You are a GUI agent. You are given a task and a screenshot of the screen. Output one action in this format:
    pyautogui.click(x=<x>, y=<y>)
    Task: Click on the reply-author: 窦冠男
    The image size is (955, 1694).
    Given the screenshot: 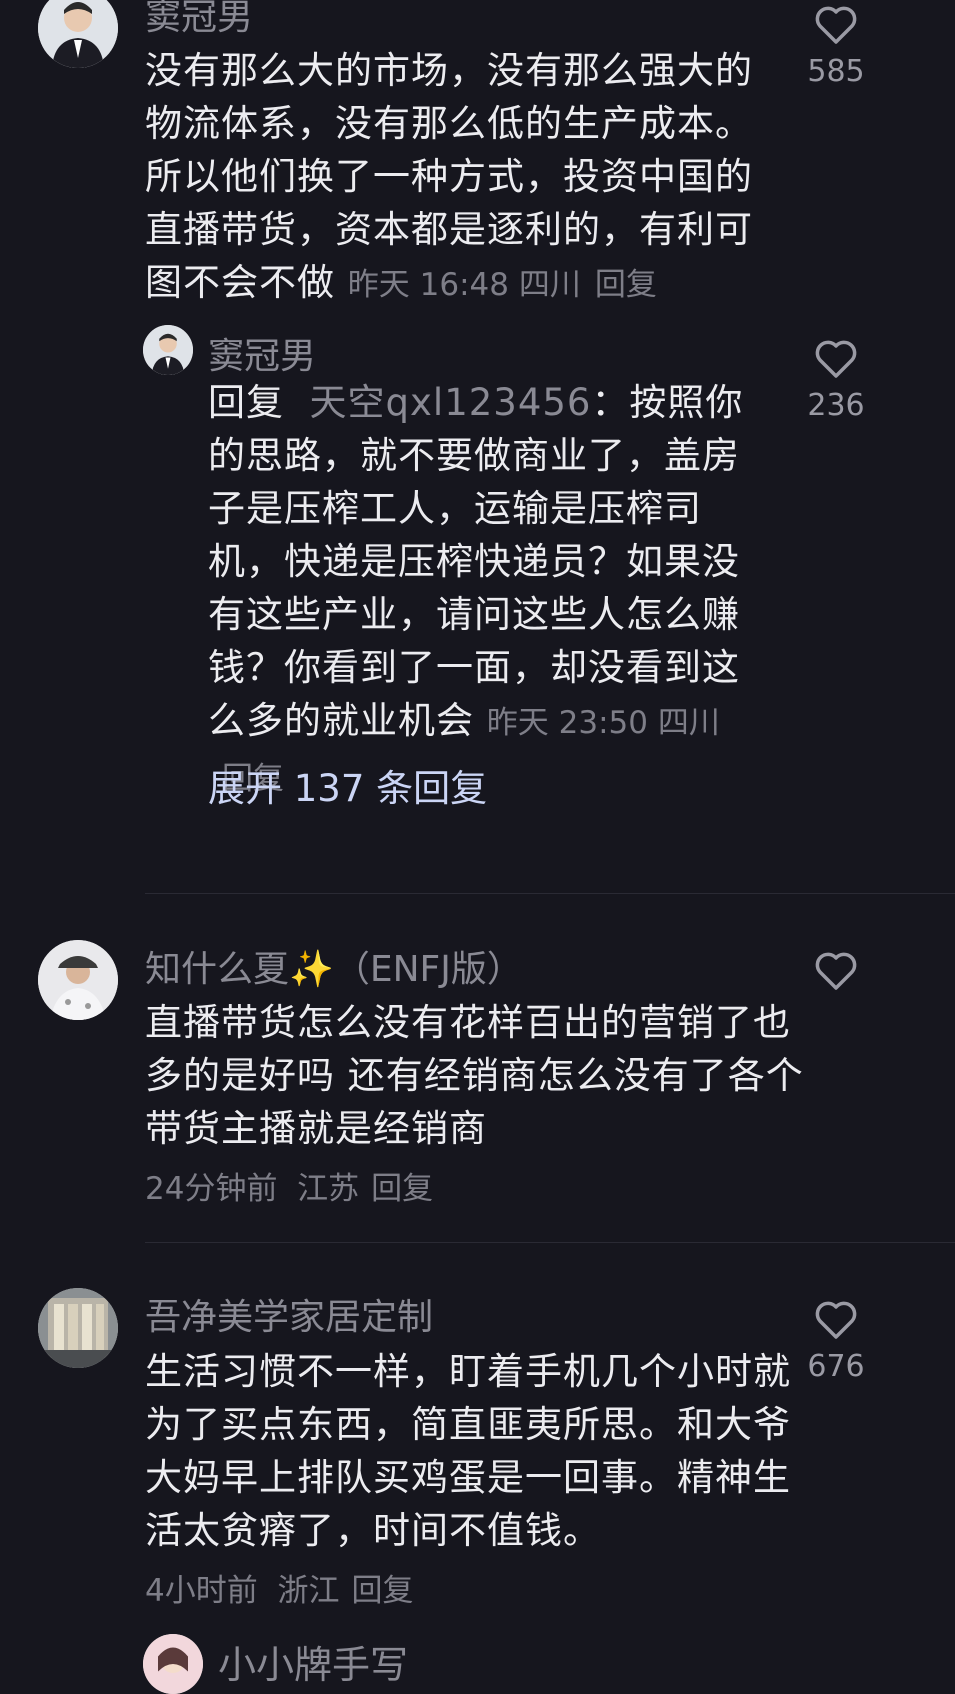 What is the action you would take?
    pyautogui.click(x=262, y=353)
    